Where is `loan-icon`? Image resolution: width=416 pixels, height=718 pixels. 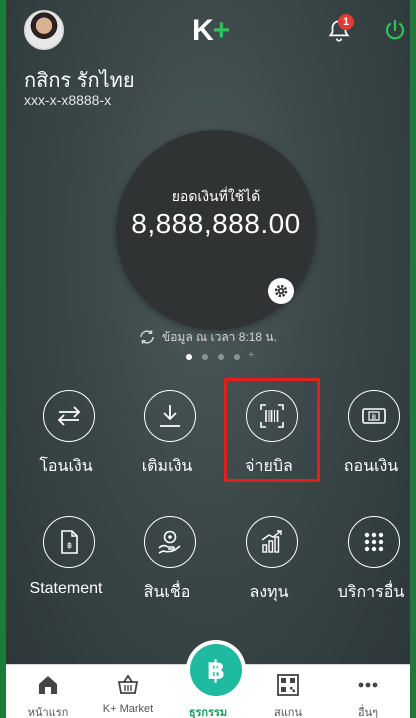
loan-icon is located at coordinates (169, 542).